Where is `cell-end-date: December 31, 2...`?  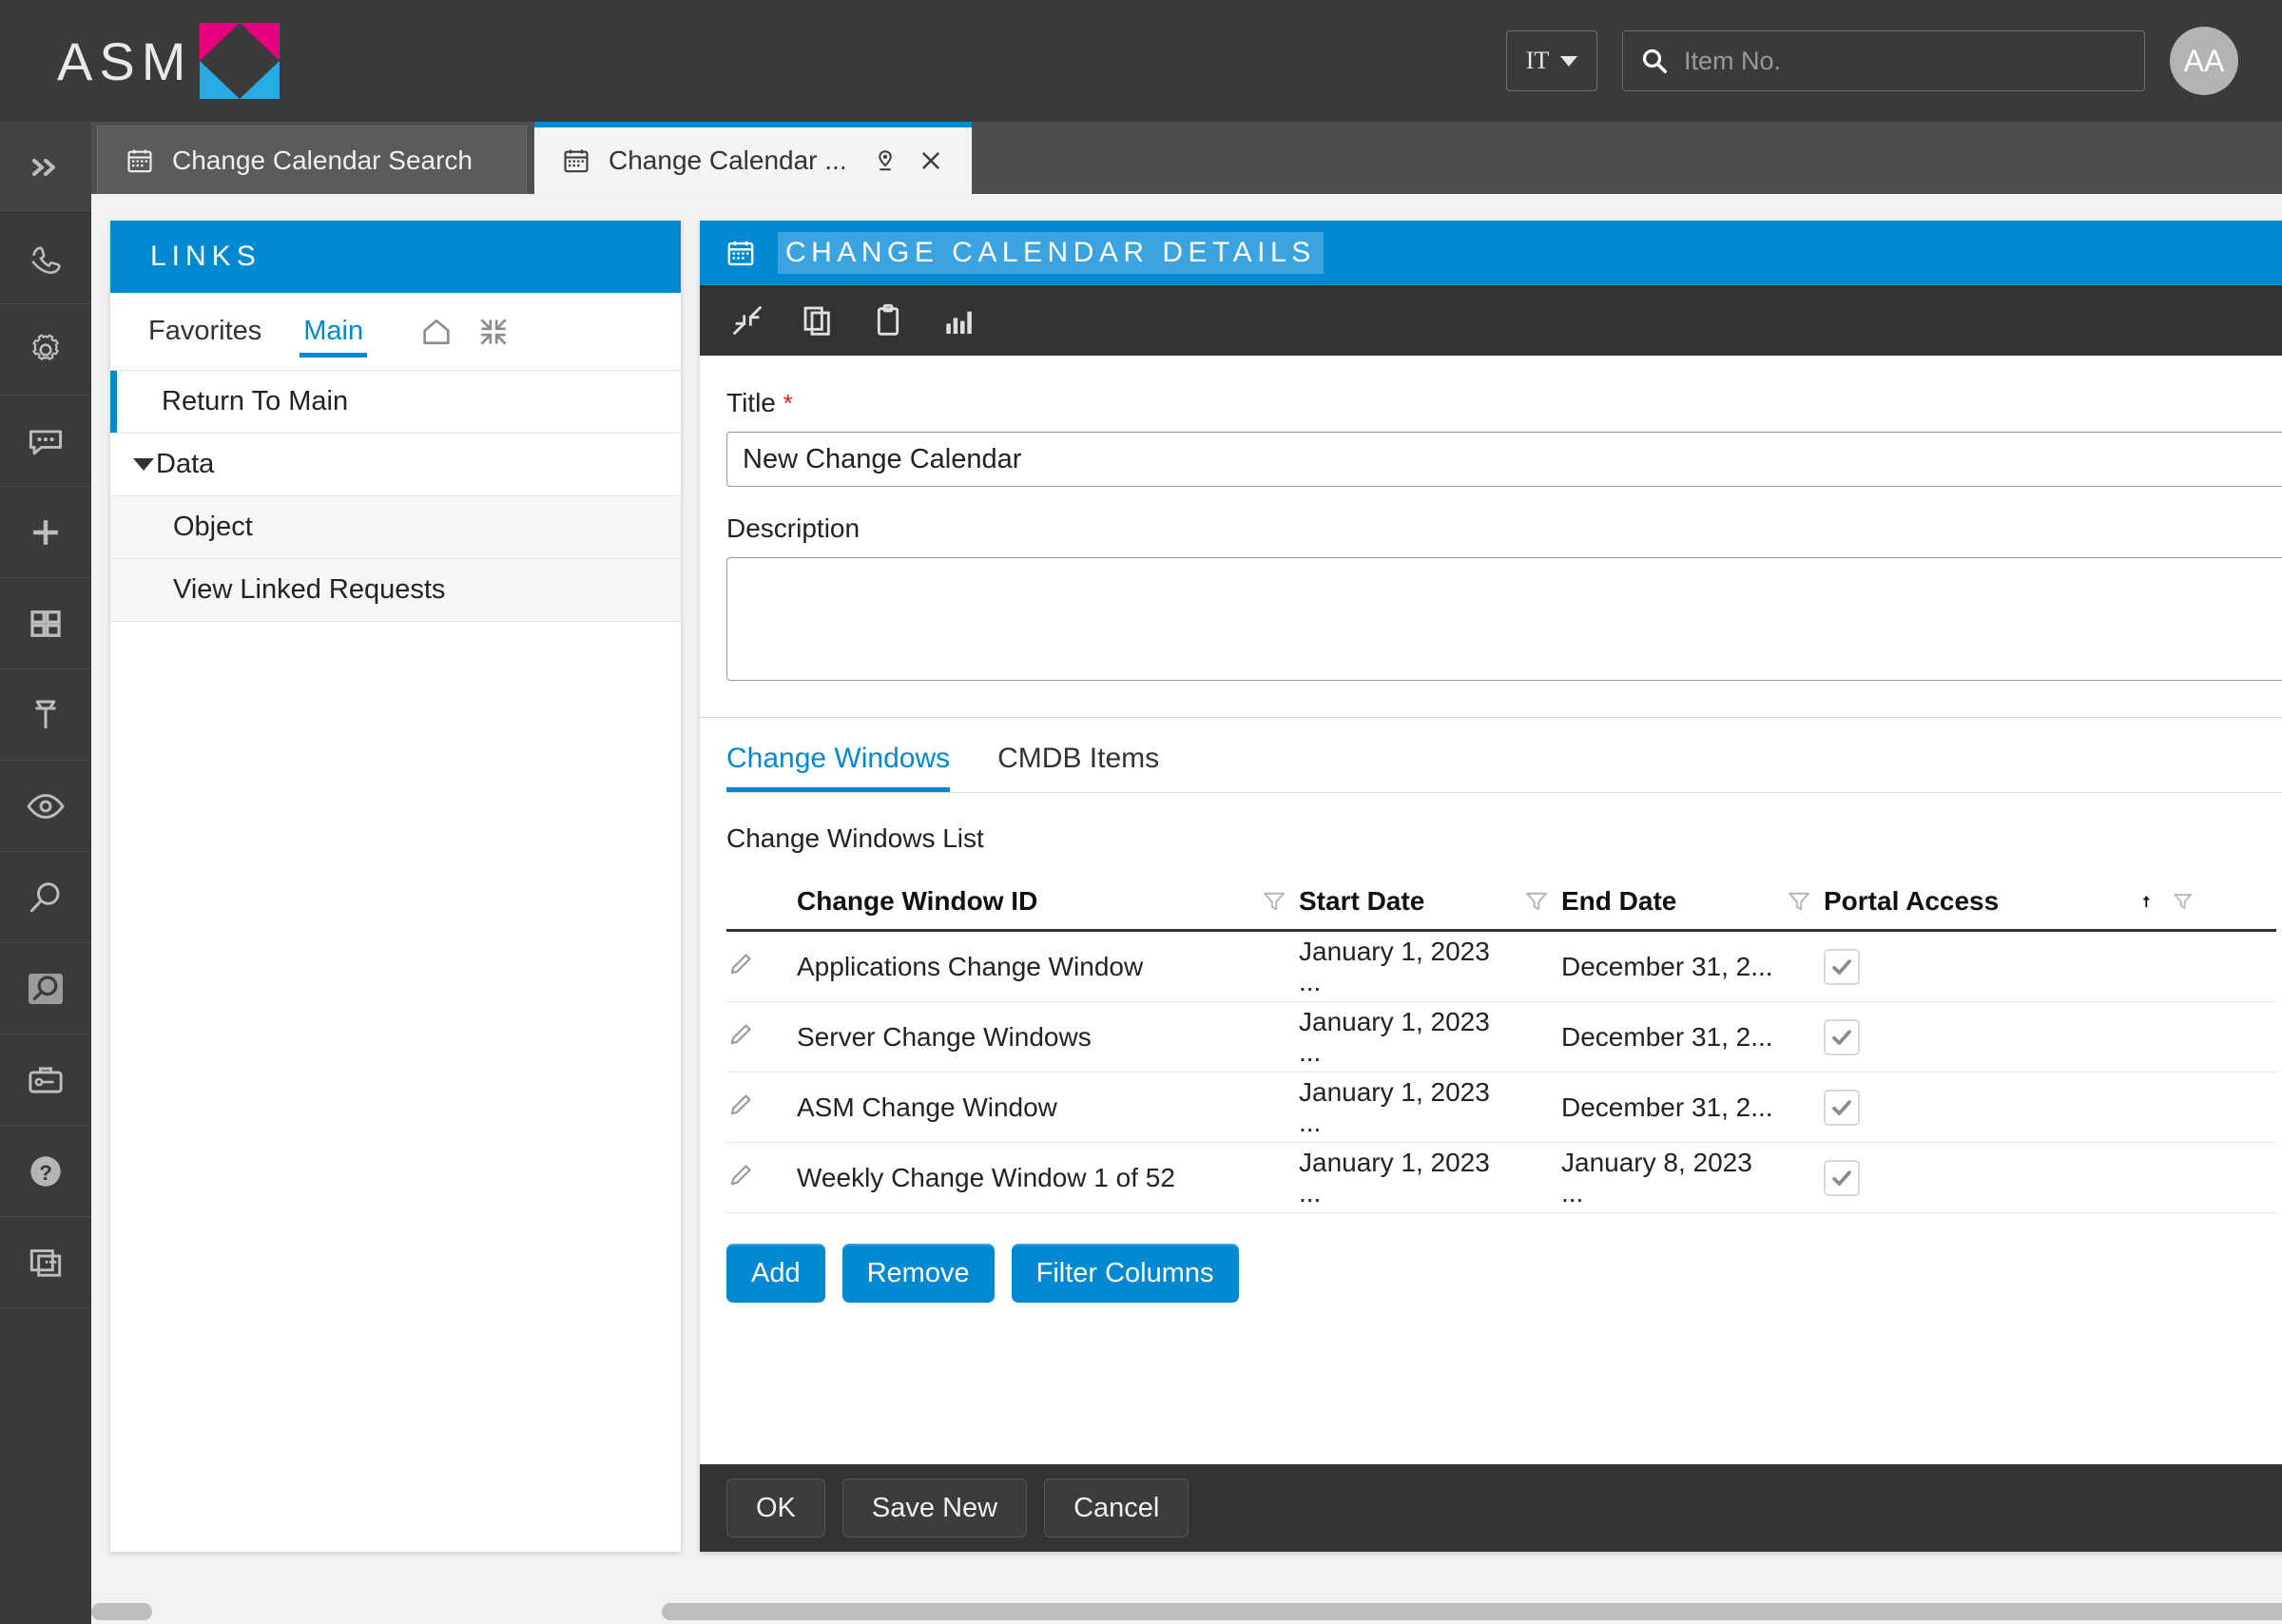
cell-end-date: December 31, 2... is located at coordinates (1667, 1036).